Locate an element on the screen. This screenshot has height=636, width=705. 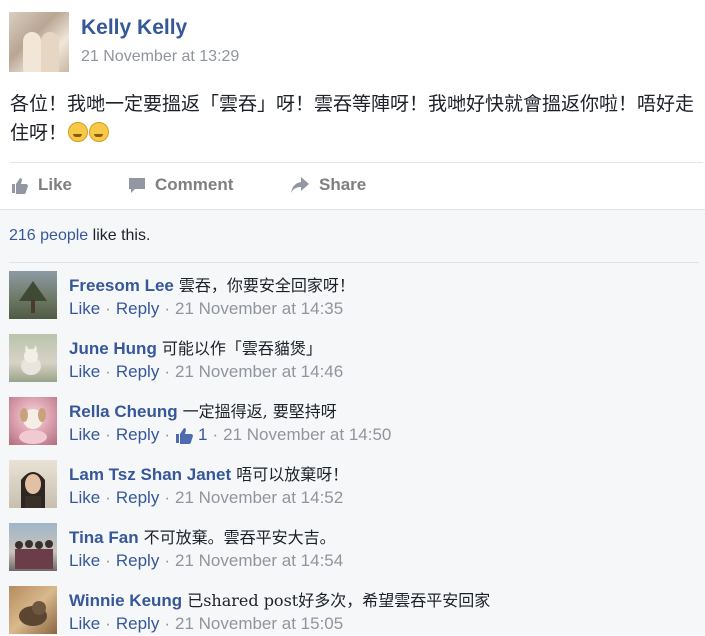
comment-meta: Like · Reply · 21 November at 14:46 is located at coordinates (206, 372).